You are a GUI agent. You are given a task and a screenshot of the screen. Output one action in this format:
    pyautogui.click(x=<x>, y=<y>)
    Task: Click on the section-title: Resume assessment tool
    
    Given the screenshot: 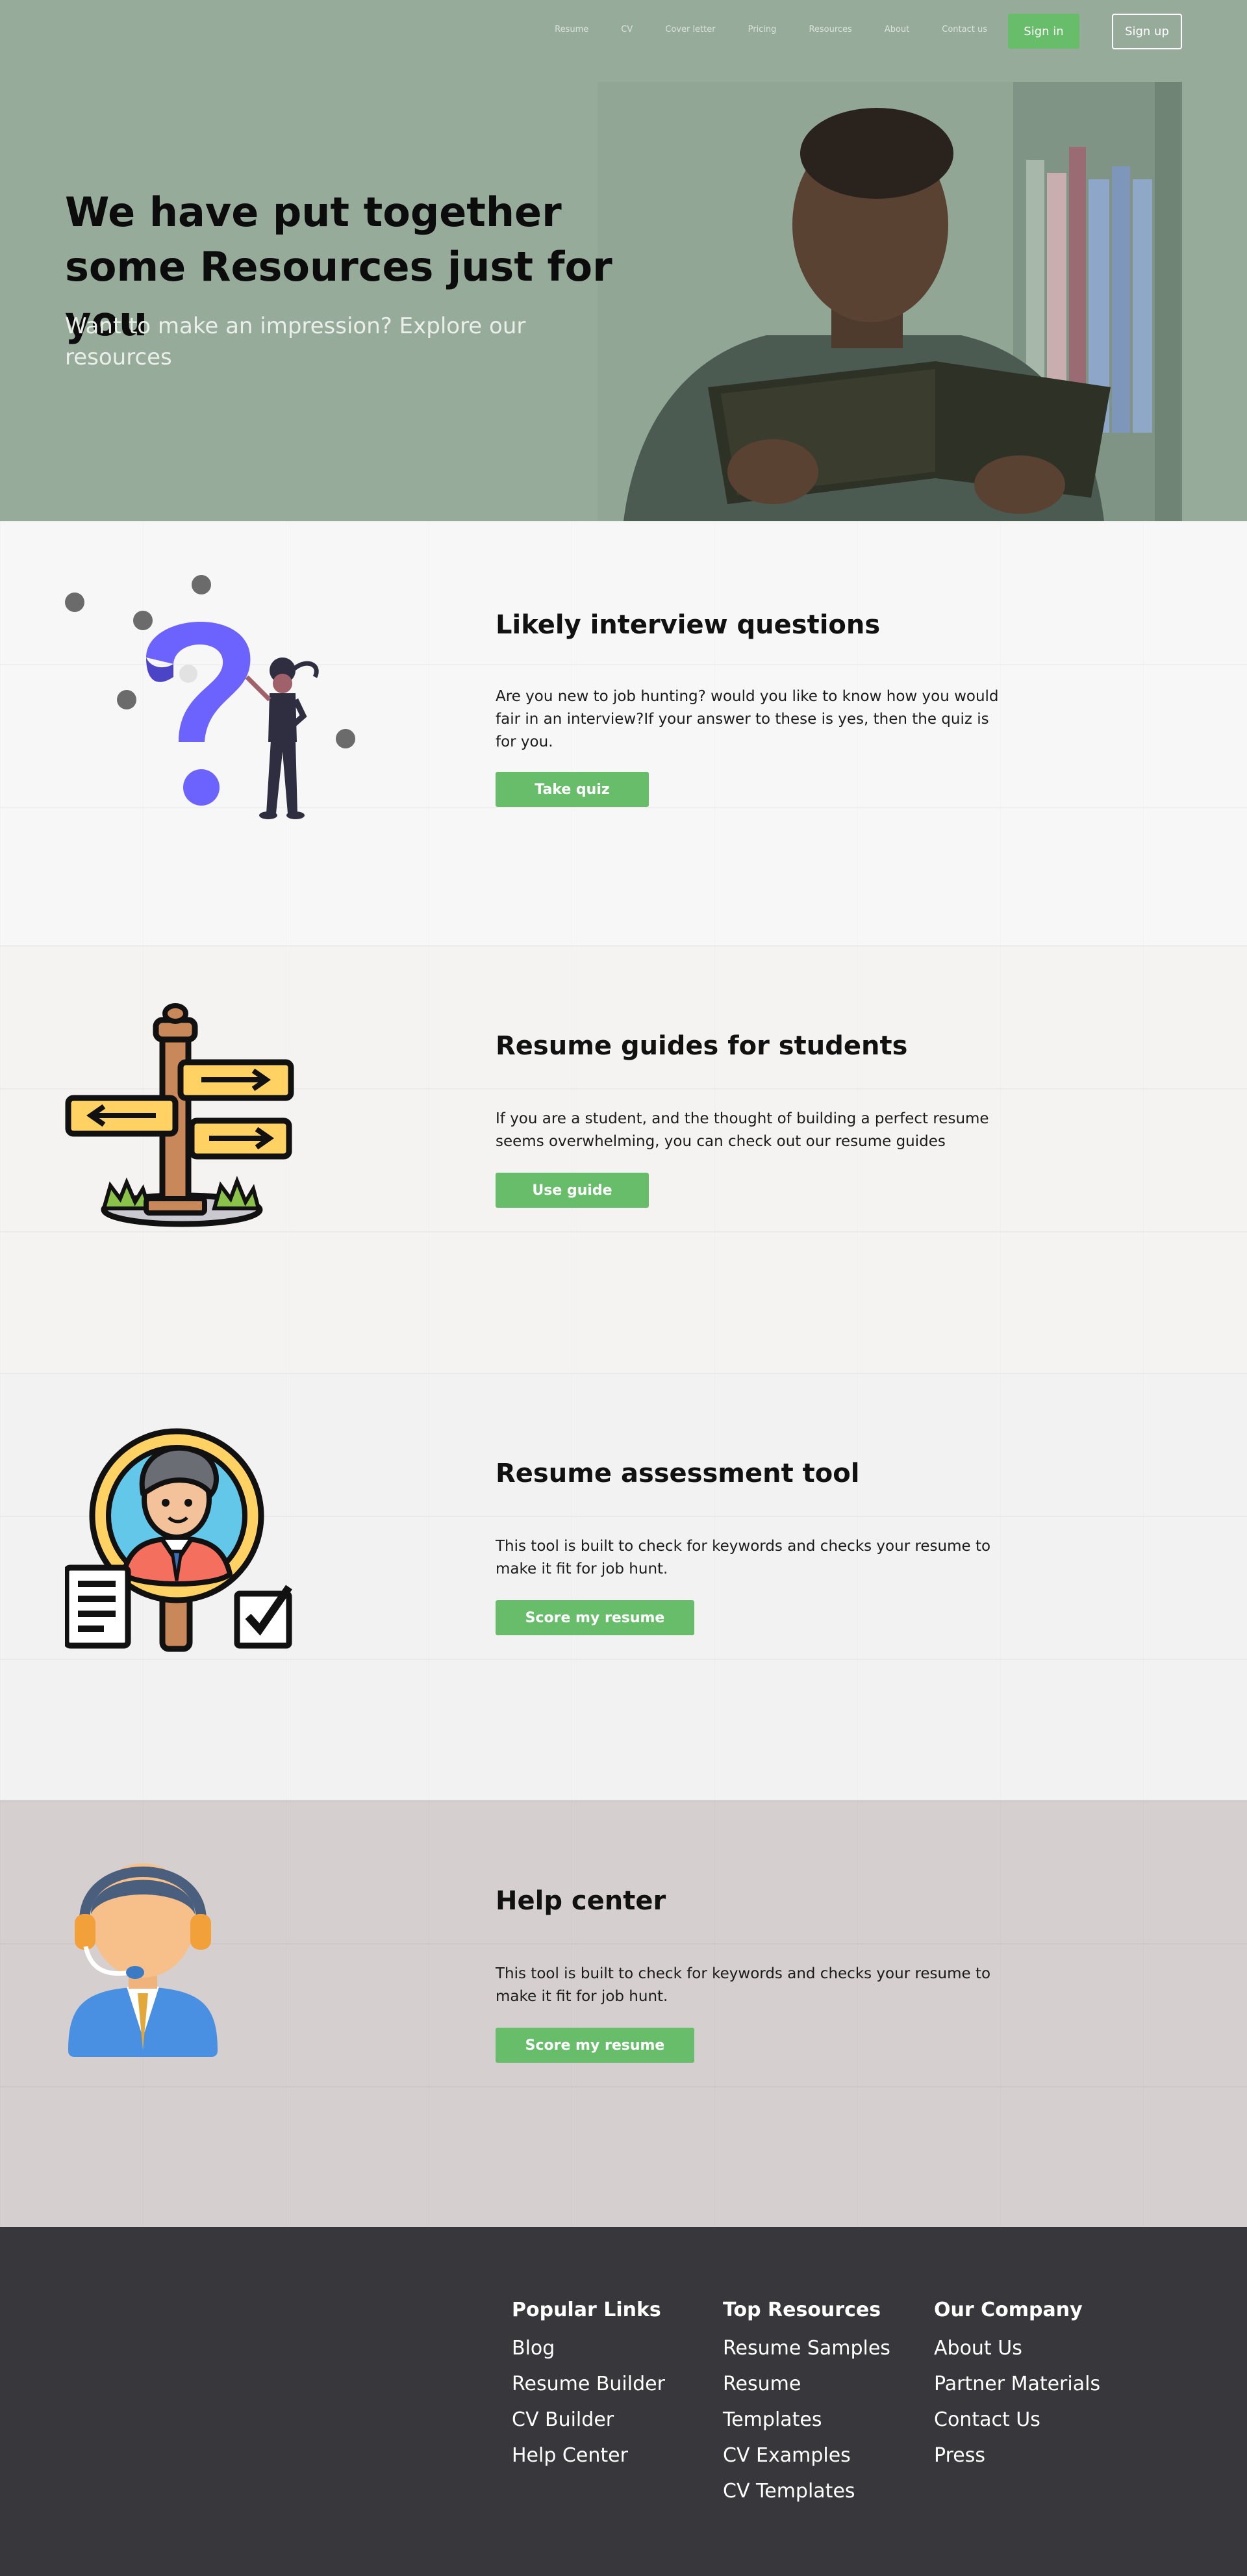 What is the action you would take?
    pyautogui.click(x=678, y=1473)
    